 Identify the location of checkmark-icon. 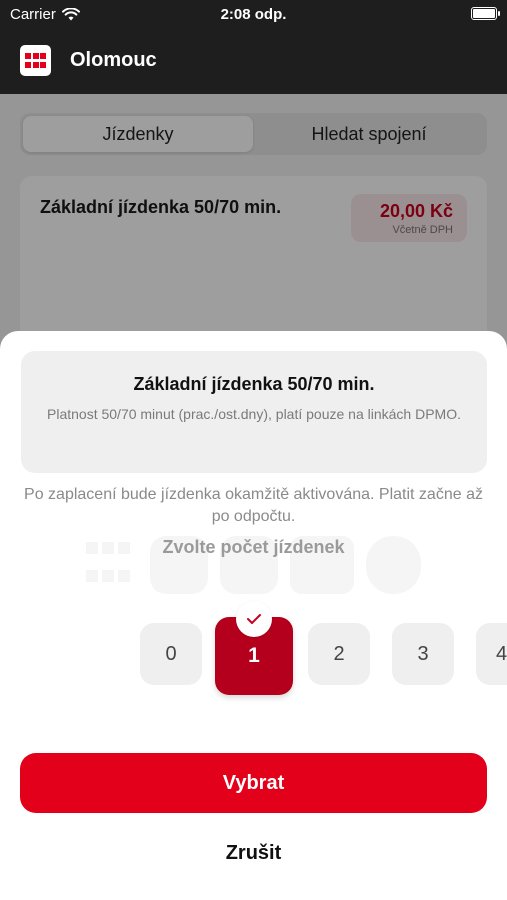
(254, 619).